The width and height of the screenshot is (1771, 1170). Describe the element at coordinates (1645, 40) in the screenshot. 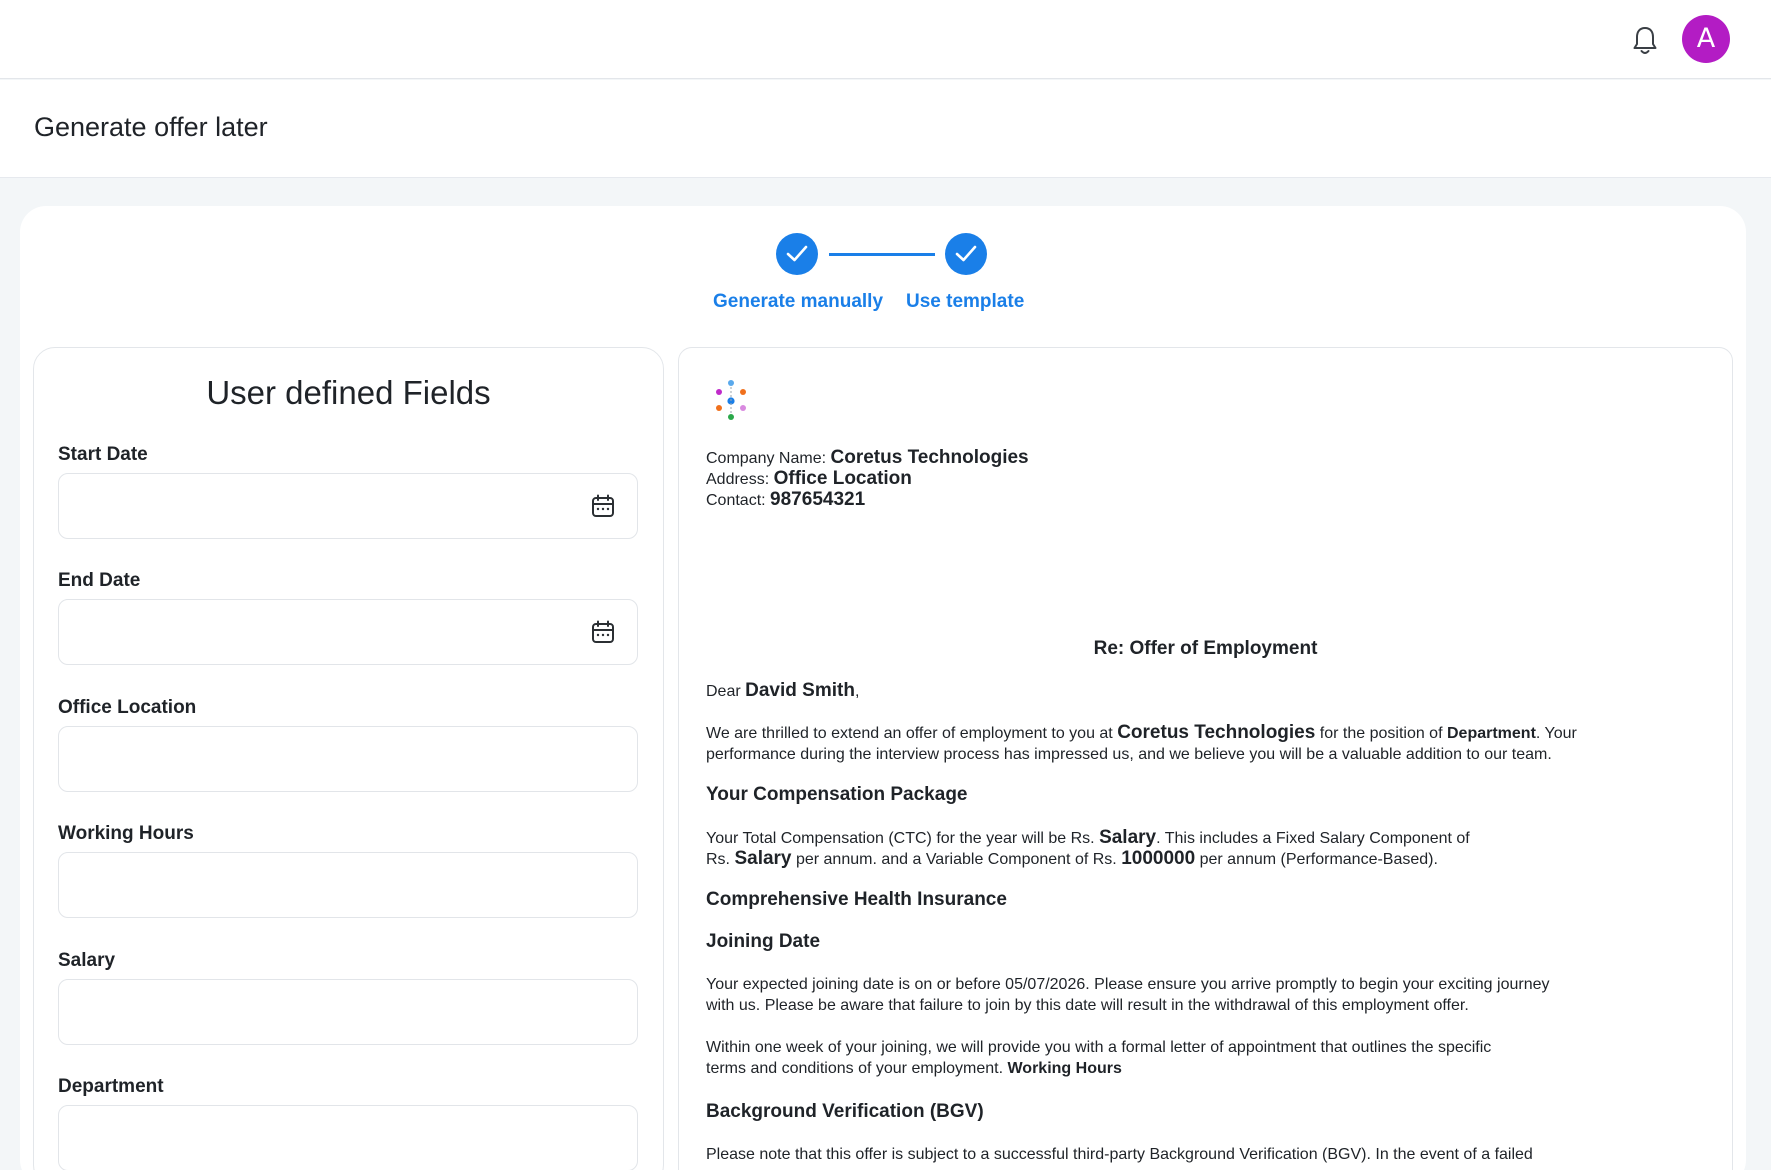

I see `bell-icon` at that location.